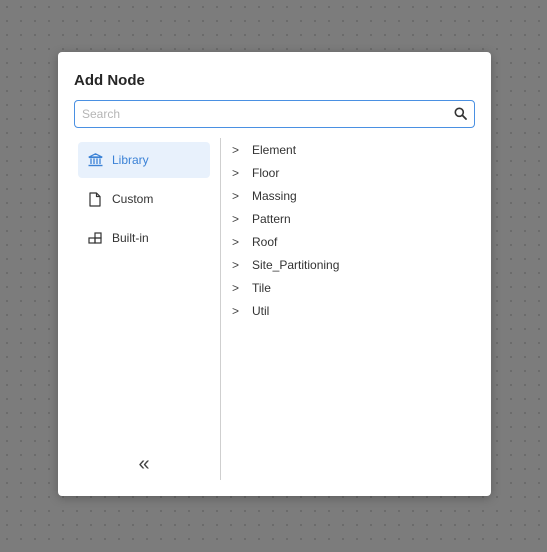 Image resolution: width=547 pixels, height=552 pixels. I want to click on tree-item-label: Floor, so click(266, 172).